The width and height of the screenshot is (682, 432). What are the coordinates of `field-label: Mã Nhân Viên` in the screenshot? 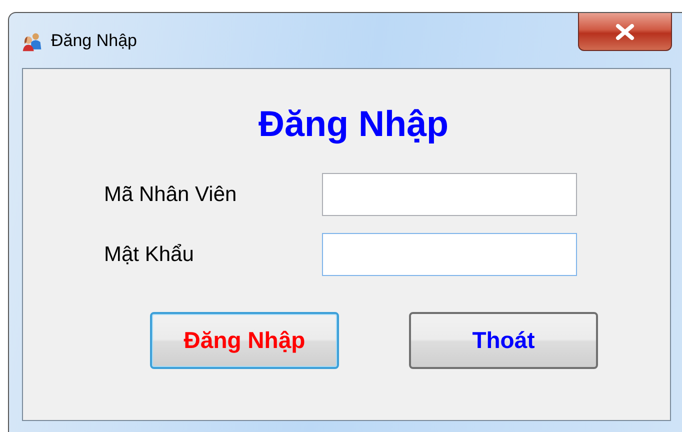 It's located at (170, 194).